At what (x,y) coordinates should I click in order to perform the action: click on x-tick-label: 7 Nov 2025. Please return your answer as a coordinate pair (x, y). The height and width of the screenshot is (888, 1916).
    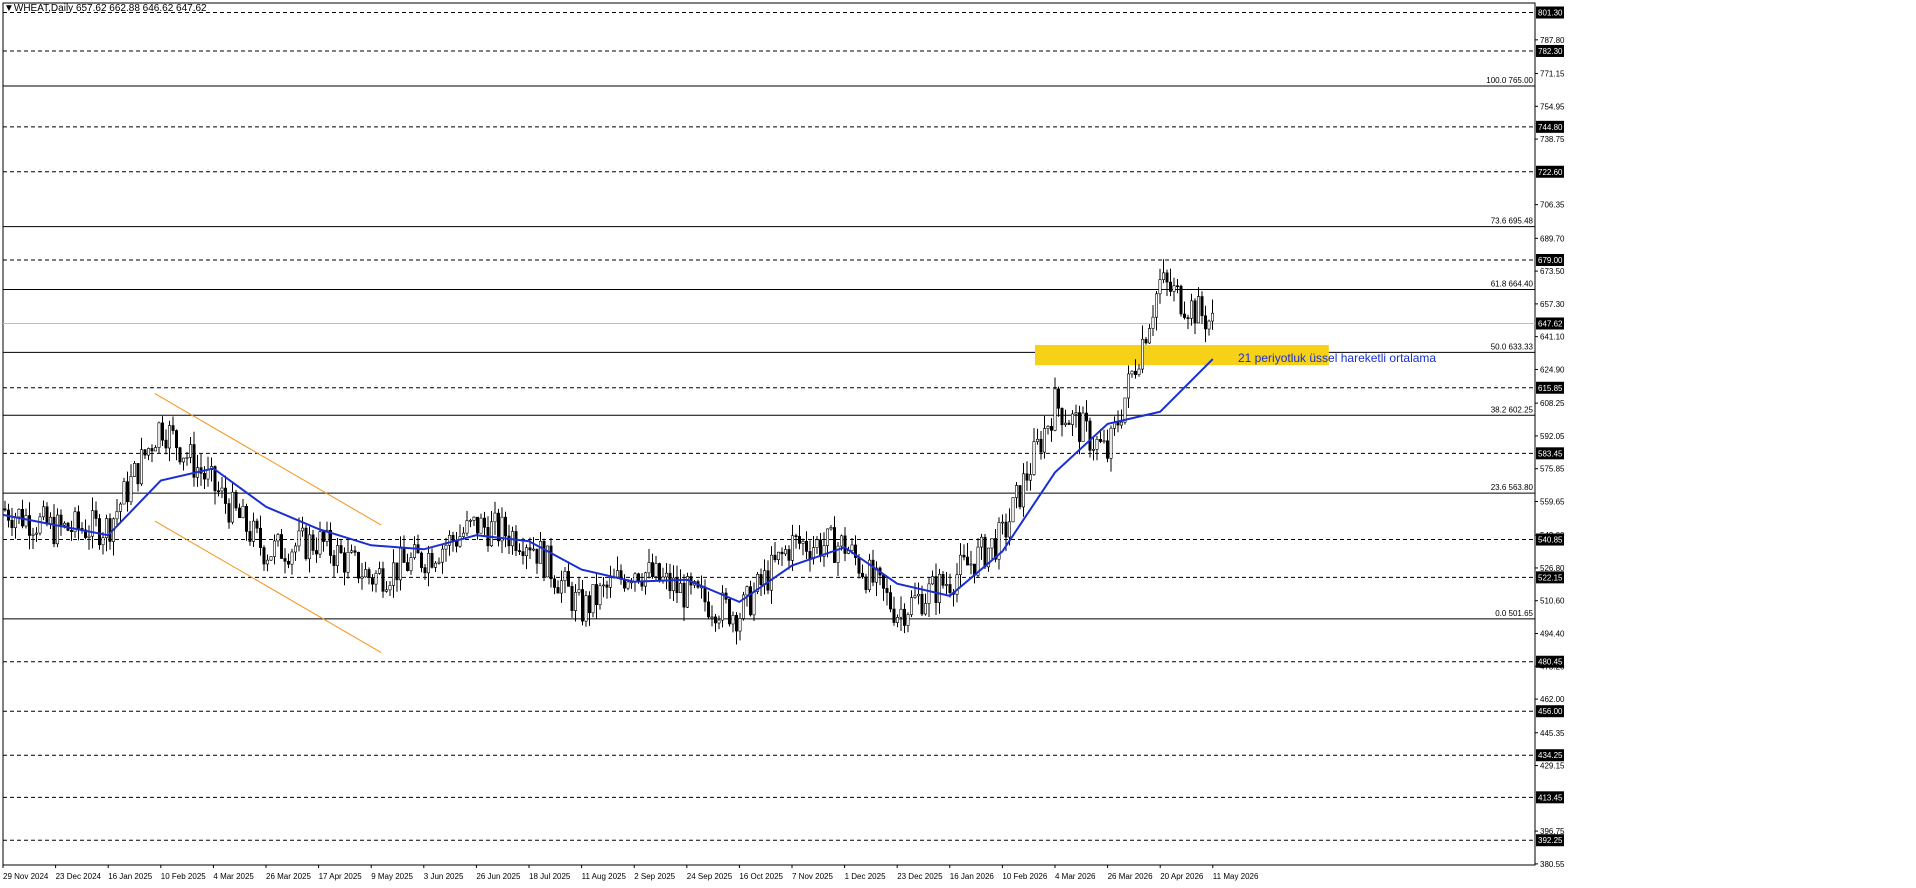
    Looking at the image, I should click on (812, 876).